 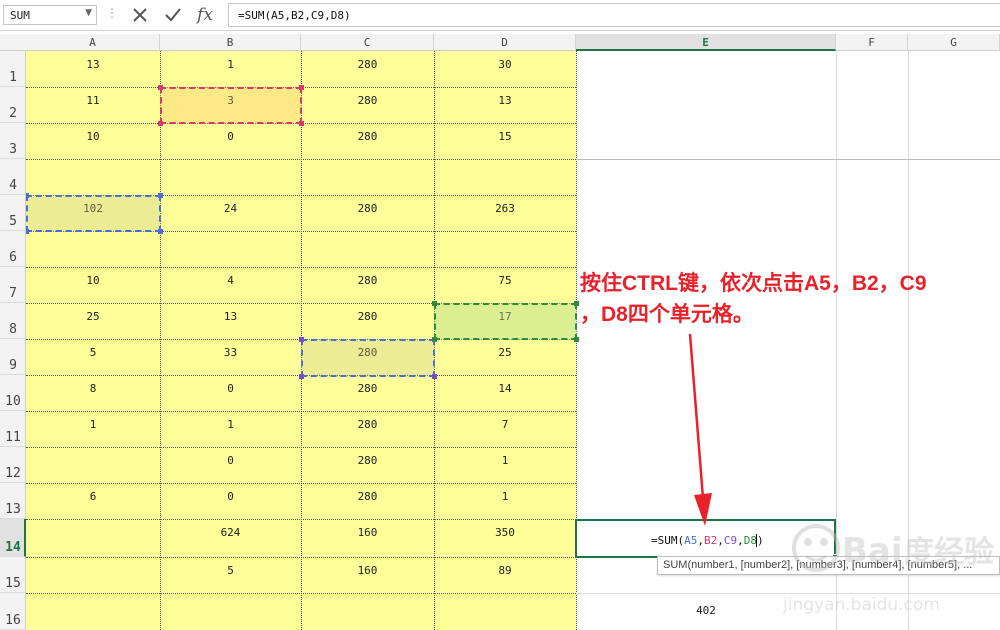 What do you see at coordinates (505, 64) in the screenshot?
I see `cell-d1: 30` at bounding box center [505, 64].